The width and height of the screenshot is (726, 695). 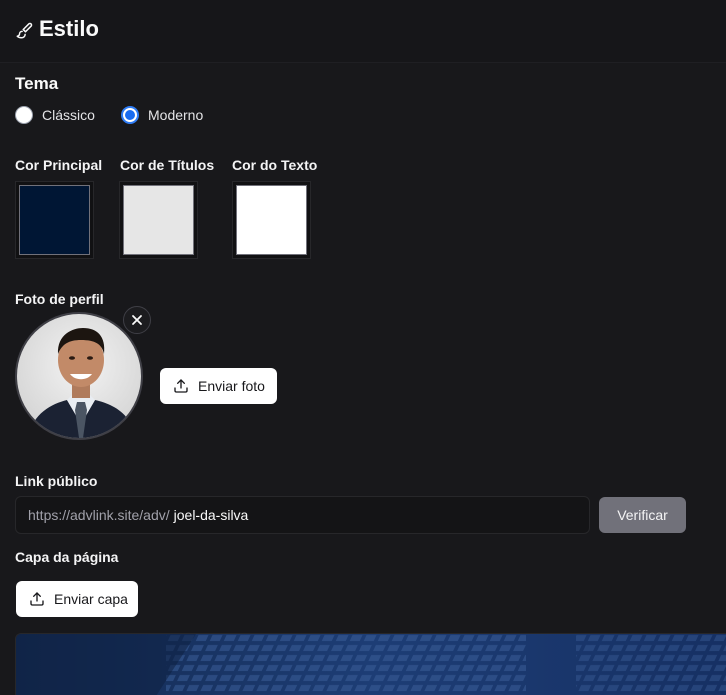 I want to click on color-swatch-titulos, so click(x=158, y=220).